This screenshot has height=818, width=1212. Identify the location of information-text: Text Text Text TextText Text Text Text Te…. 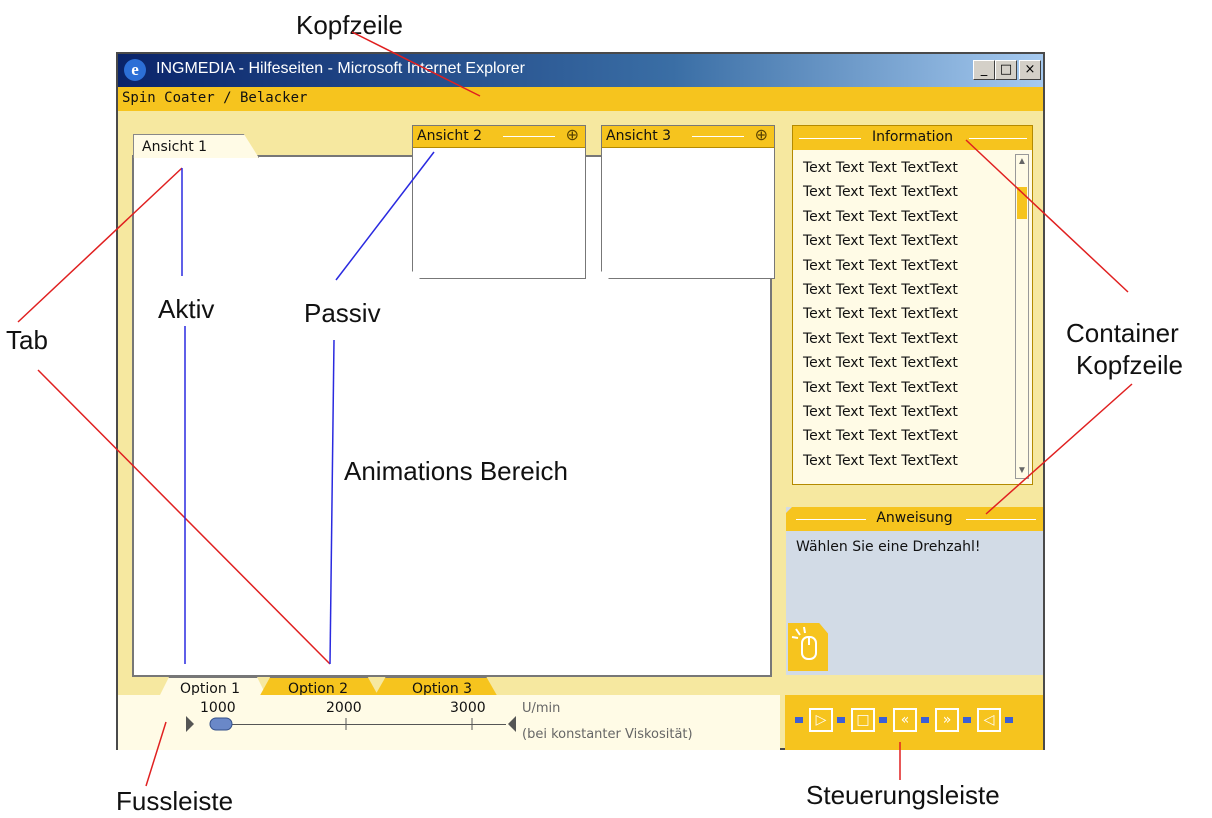
(898, 318).